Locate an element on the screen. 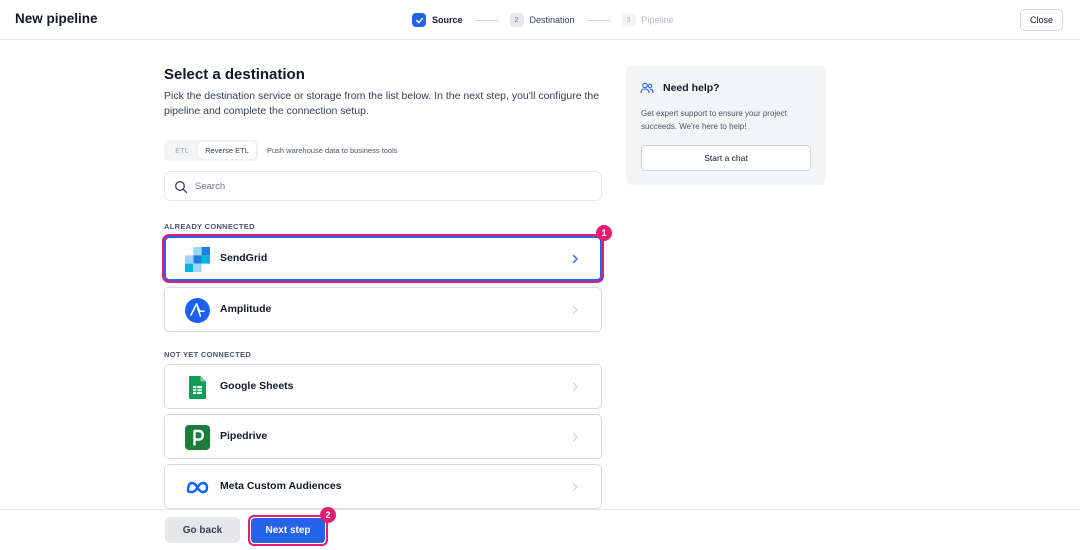 The width and height of the screenshot is (1080, 550). mode-option-etl: ETL is located at coordinates (182, 150).